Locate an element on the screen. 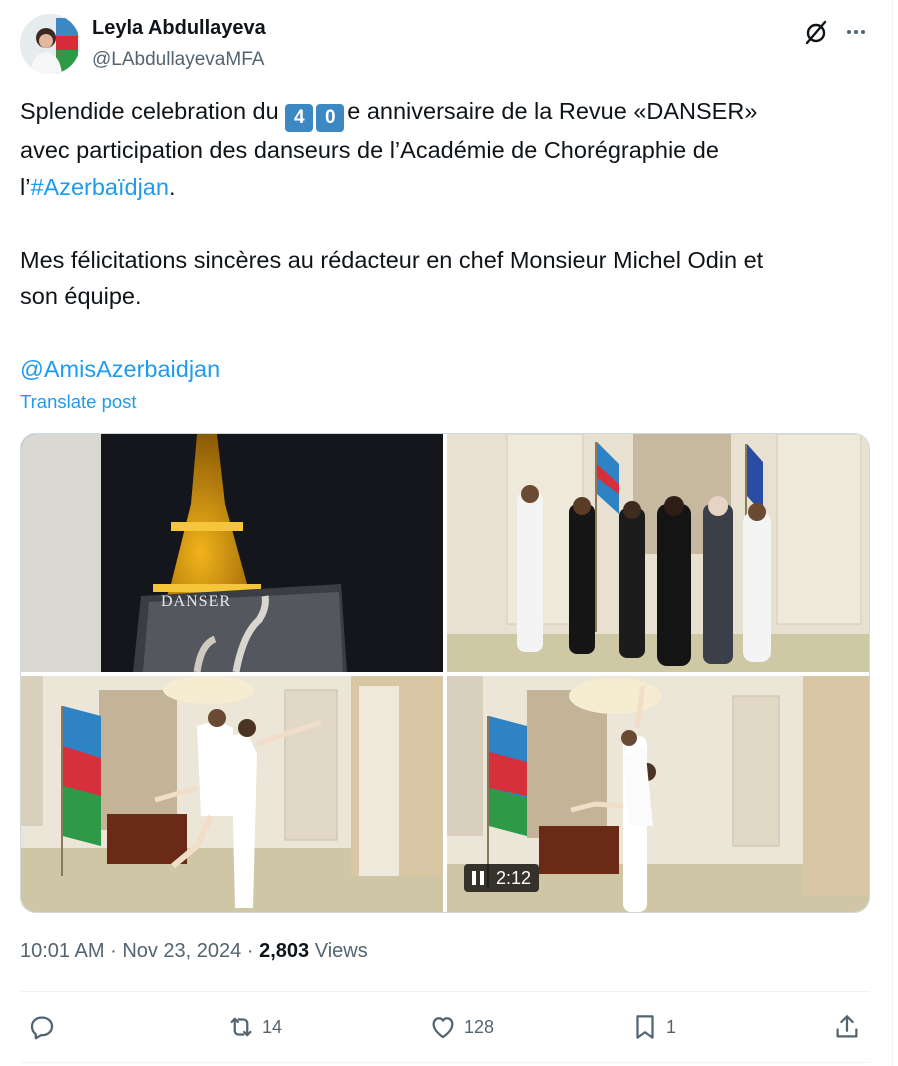 This screenshot has height=1066, width=898. post-time: 10:01 AM is located at coordinates (62, 951).